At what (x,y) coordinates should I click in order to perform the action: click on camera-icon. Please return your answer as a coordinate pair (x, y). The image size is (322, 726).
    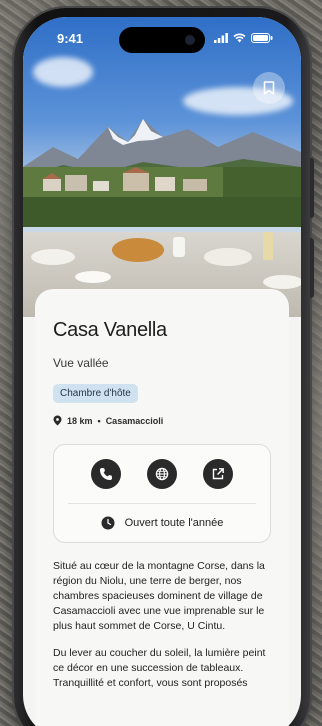
    Looking at the image, I should click on (190, 40).